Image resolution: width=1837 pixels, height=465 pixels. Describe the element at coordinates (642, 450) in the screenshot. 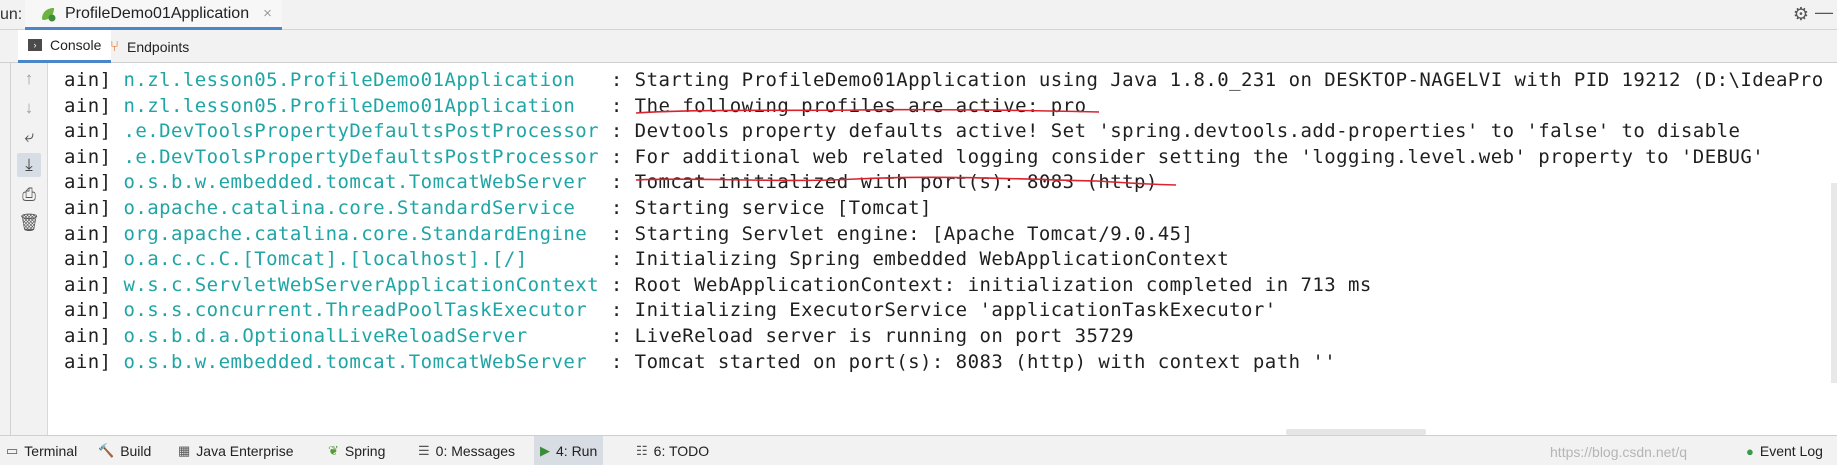

I see `todo-list-icon: ☷` at that location.